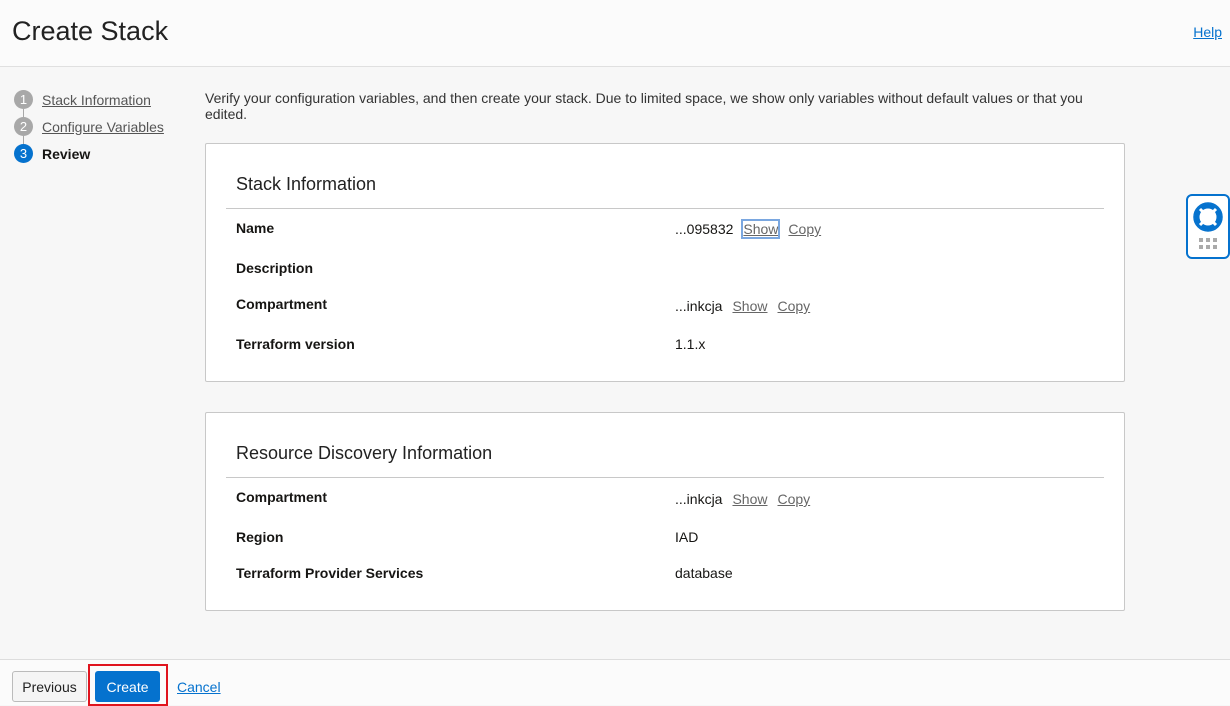  What do you see at coordinates (330, 573) in the screenshot?
I see `provider-services-label: Terraform Provider Services` at bounding box center [330, 573].